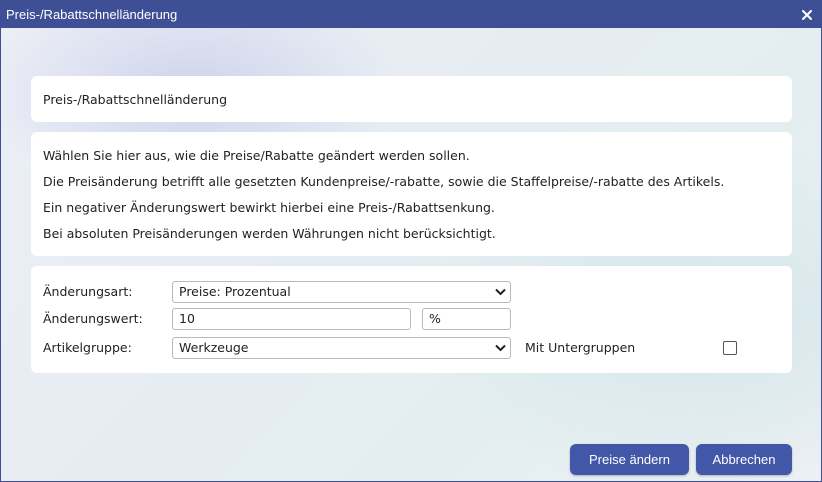 This screenshot has height=482, width=822. Describe the element at coordinates (93, 318) in the screenshot. I see `change-value-label: Änderungswert:` at that location.